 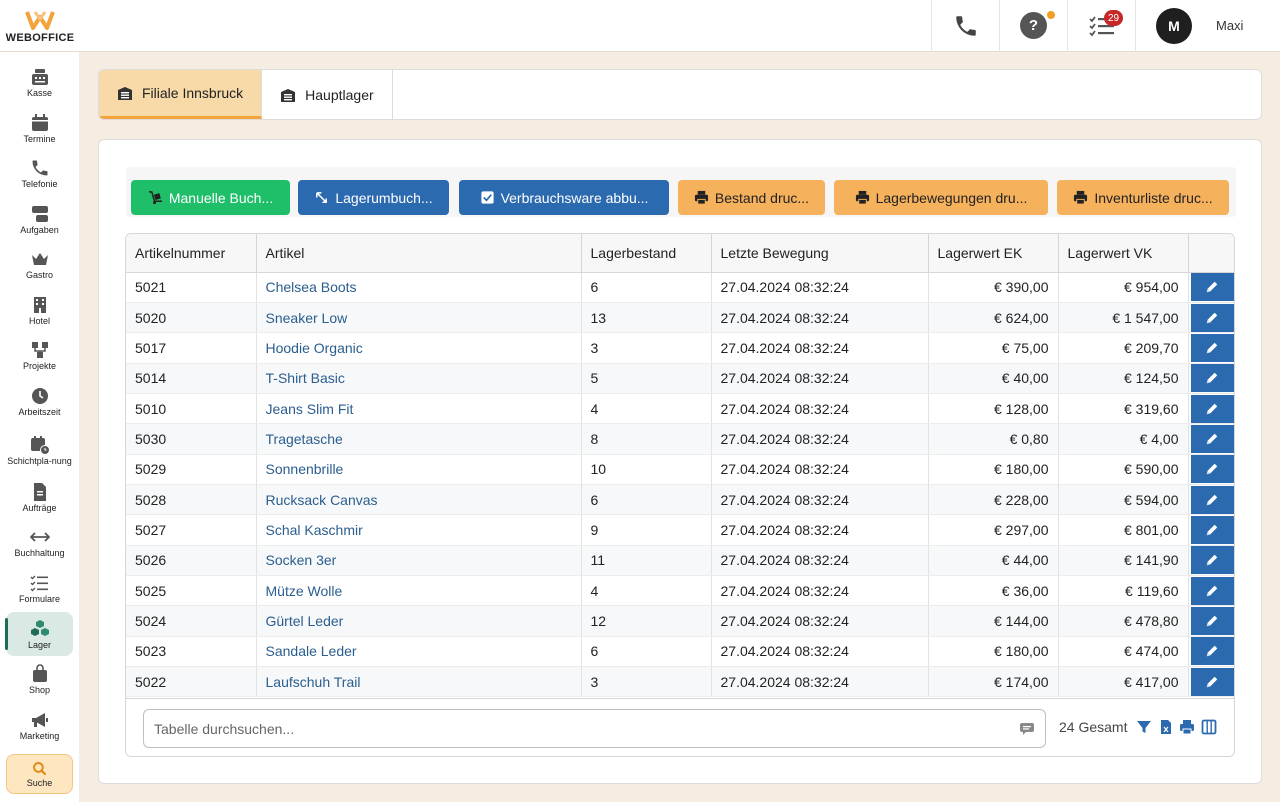 What do you see at coordinates (39, 679) in the screenshot?
I see `sidebar-item-shop: Shop` at bounding box center [39, 679].